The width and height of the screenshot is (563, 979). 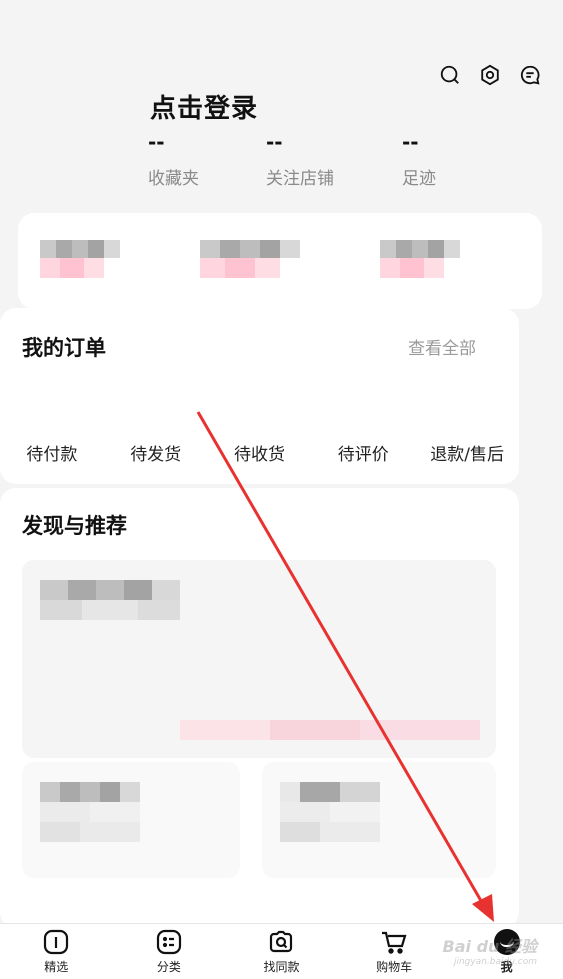 I want to click on stat-favorites: -- 收藏夹, so click(x=207, y=160).